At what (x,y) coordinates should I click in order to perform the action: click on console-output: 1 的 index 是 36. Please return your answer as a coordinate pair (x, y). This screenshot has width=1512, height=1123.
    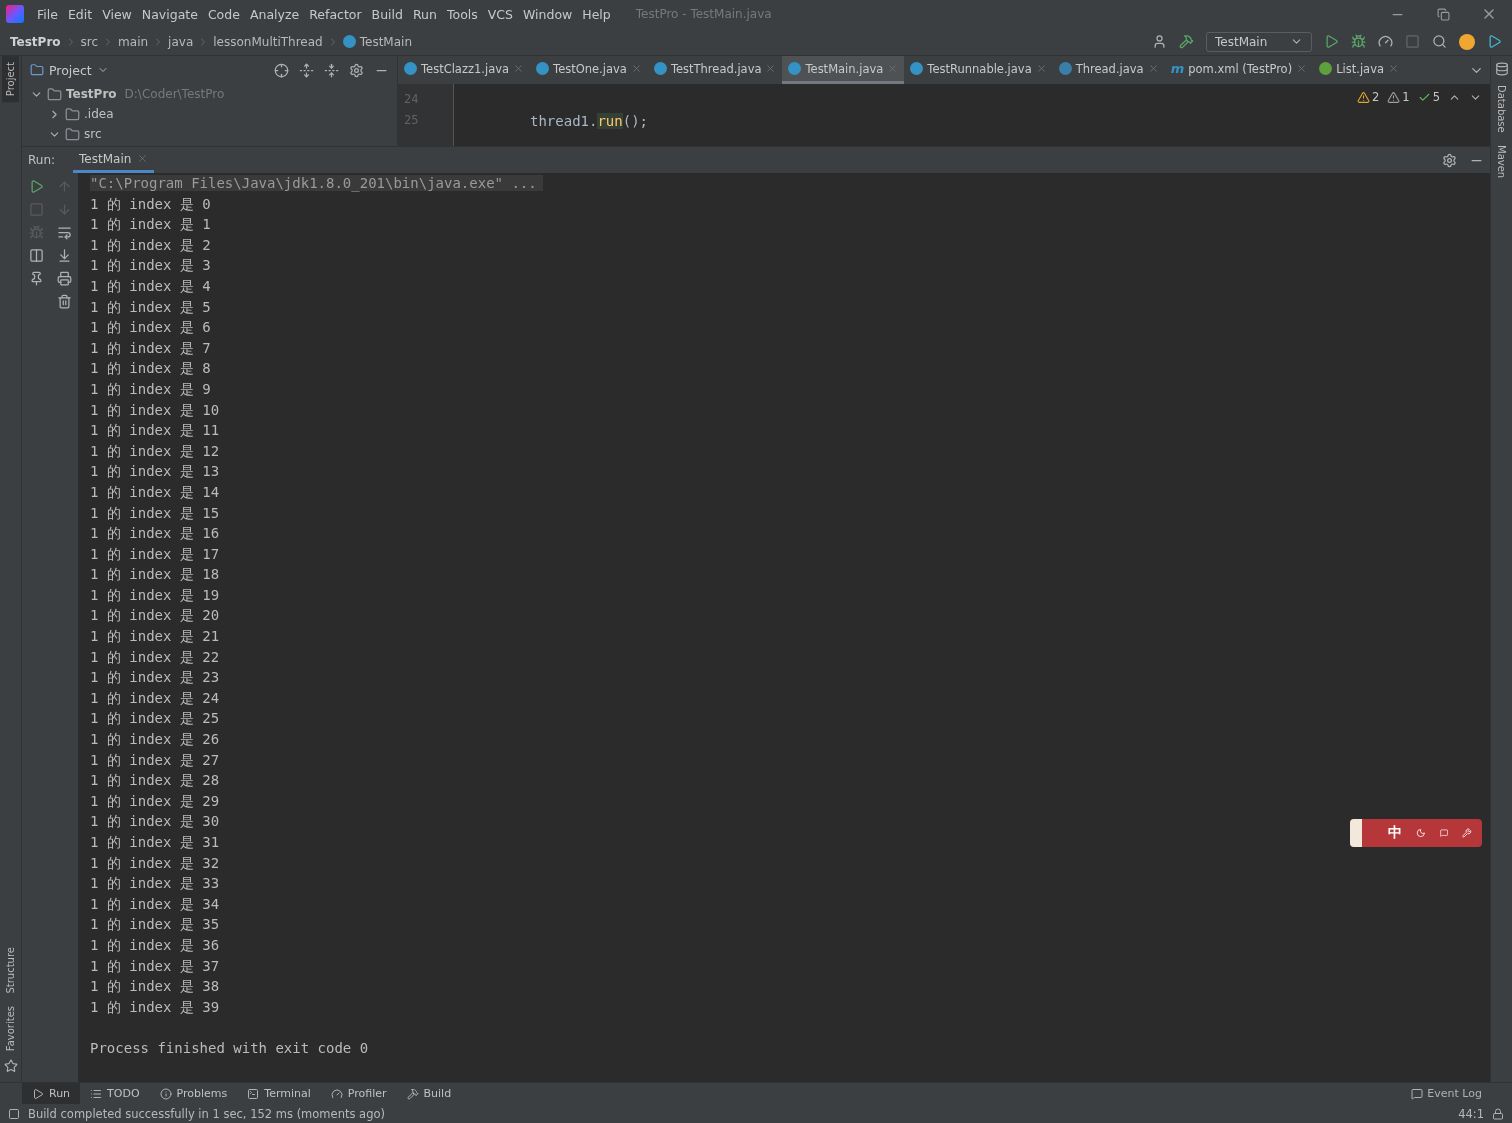
    Looking at the image, I should click on (155, 944).